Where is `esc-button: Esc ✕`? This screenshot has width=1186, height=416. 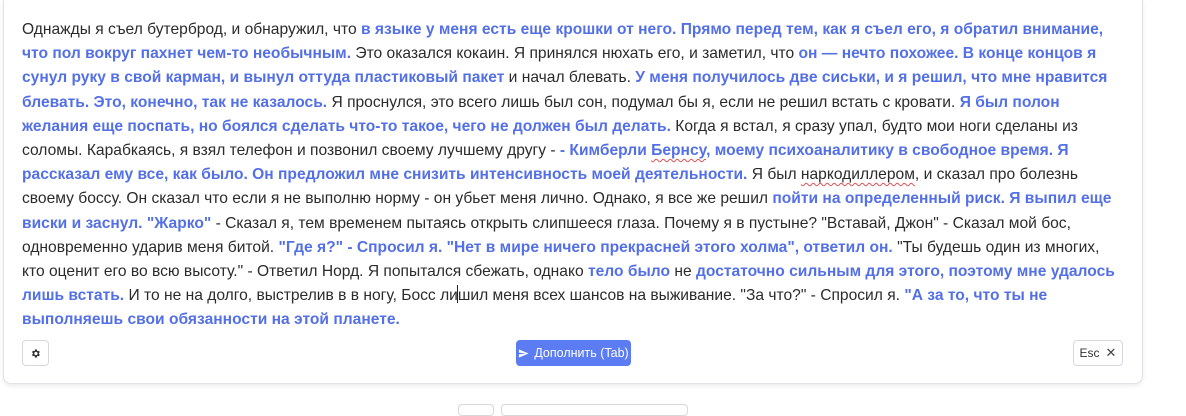
esc-button: Esc ✕ is located at coordinates (1098, 353).